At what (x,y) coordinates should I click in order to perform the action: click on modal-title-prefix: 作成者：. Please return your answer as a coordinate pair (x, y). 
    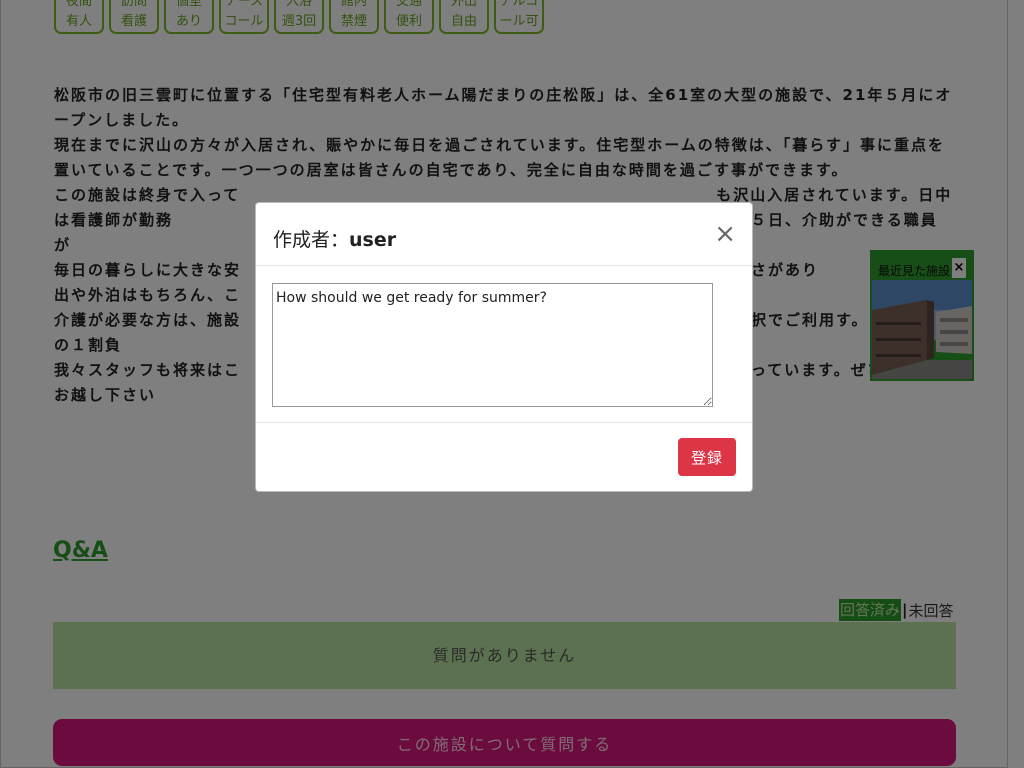
    Looking at the image, I should click on (311, 240).